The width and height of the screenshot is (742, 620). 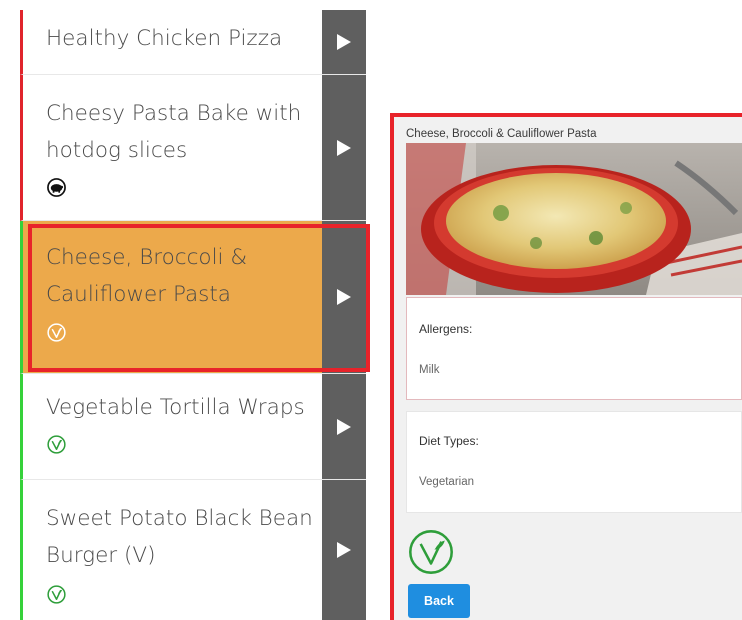 What do you see at coordinates (501, 134) in the screenshot?
I see `detail-title: Cheese, Broccoli & Cauliflower Pasta` at bounding box center [501, 134].